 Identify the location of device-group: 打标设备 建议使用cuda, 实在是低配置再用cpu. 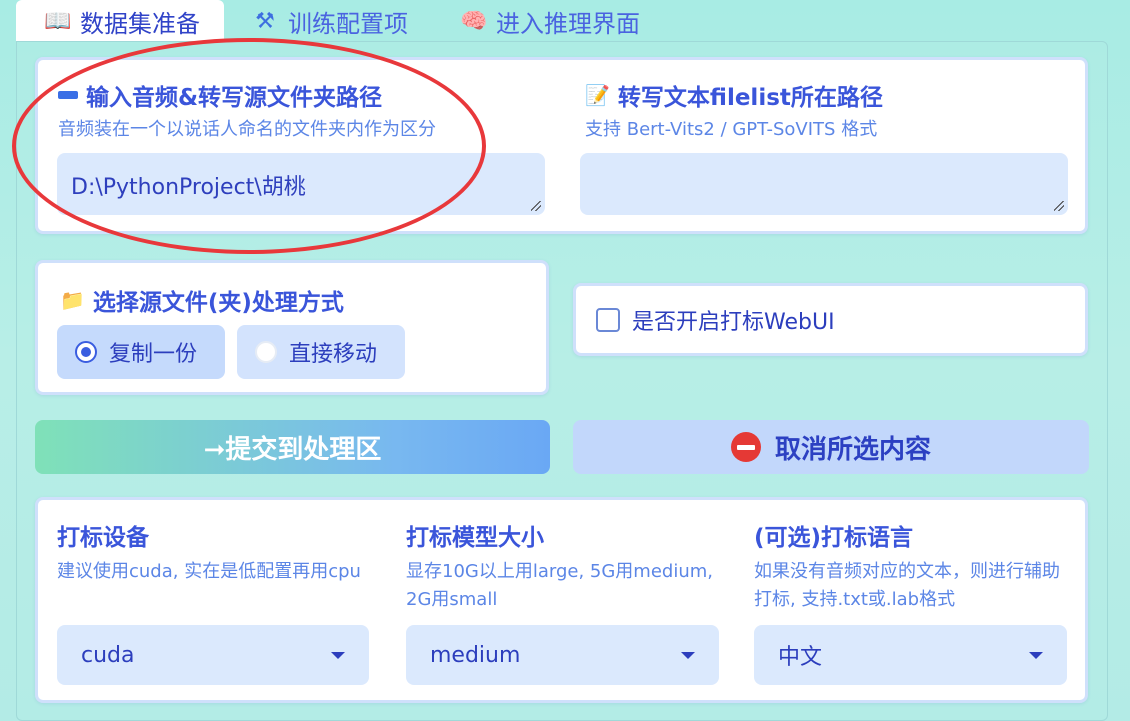
(217, 552).